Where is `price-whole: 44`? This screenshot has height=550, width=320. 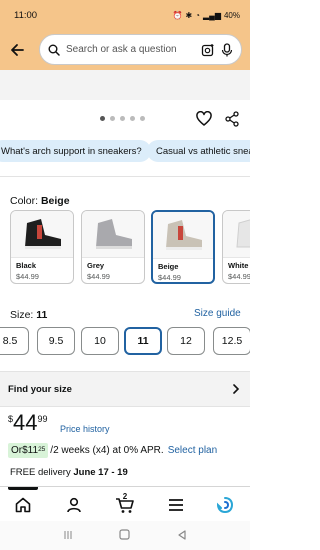
price-whole: 44 is located at coordinates (25, 422).